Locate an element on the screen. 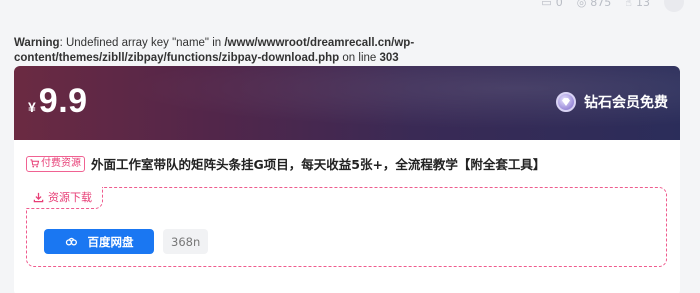  post-stats: ▭ 0 ◎ 875 ☝ 13 is located at coordinates (612, 6).